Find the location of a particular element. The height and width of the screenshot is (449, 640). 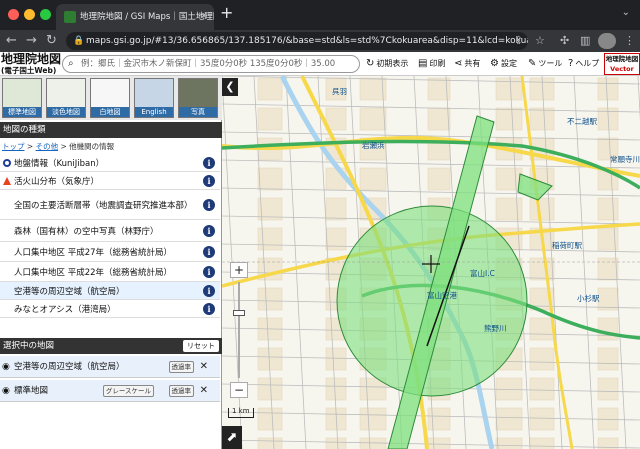

layer-label: 活火山分布（気象庁） is located at coordinates (57, 181).